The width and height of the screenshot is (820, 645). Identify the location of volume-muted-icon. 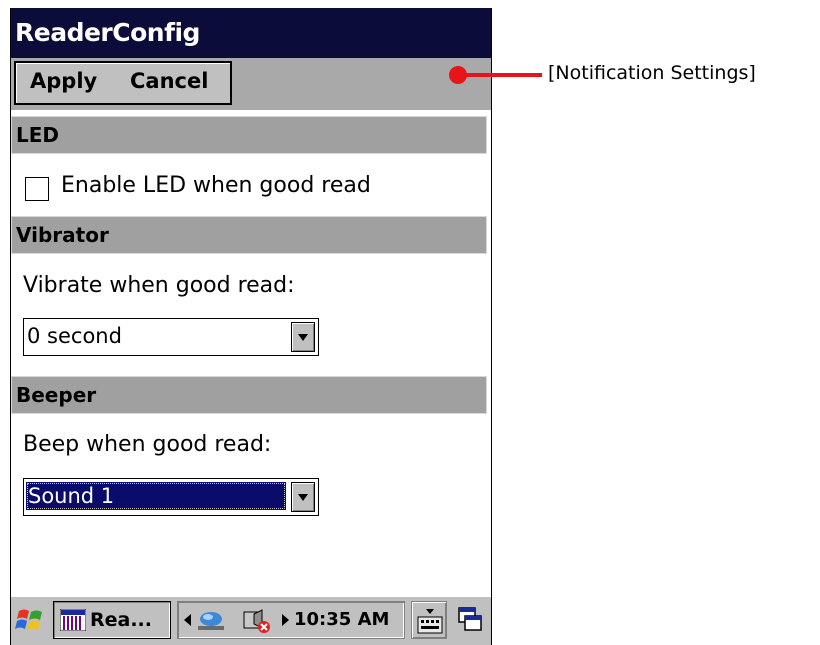
(257, 621).